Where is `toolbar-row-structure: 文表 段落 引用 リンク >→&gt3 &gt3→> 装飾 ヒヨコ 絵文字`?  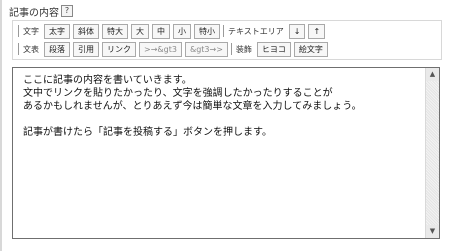 toolbar-row-structure: 文表 段落 引用 リンク >→&gt3 &gt3→> 装飾 ヒヨコ 絵文字 is located at coordinates (174, 49).